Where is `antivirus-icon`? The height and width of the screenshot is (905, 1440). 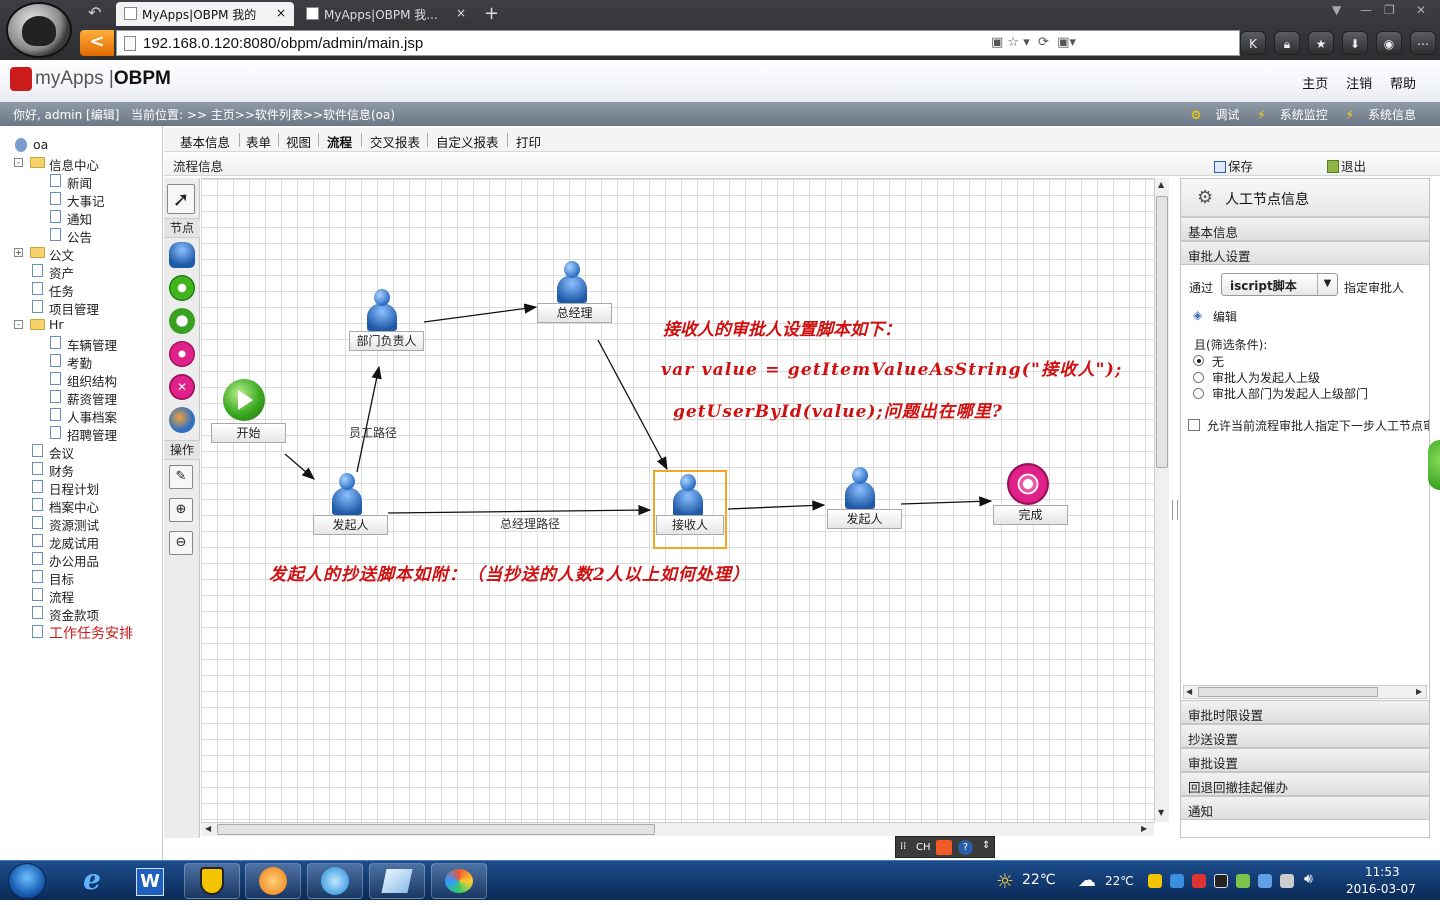
antivirus-icon is located at coordinates (1177, 881).